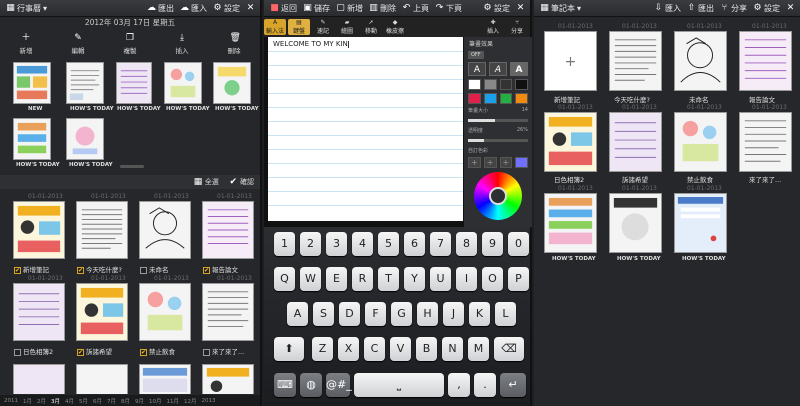  Describe the element at coordinates (283, 8) in the screenshot. I see `back-button: ■ 返回` at that location.